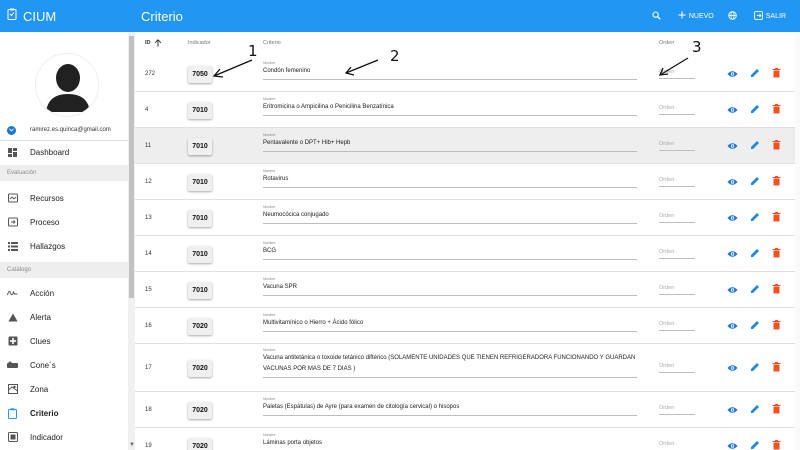 The height and width of the screenshot is (450, 800). I want to click on scrollbar-thumb, so click(131, 167).